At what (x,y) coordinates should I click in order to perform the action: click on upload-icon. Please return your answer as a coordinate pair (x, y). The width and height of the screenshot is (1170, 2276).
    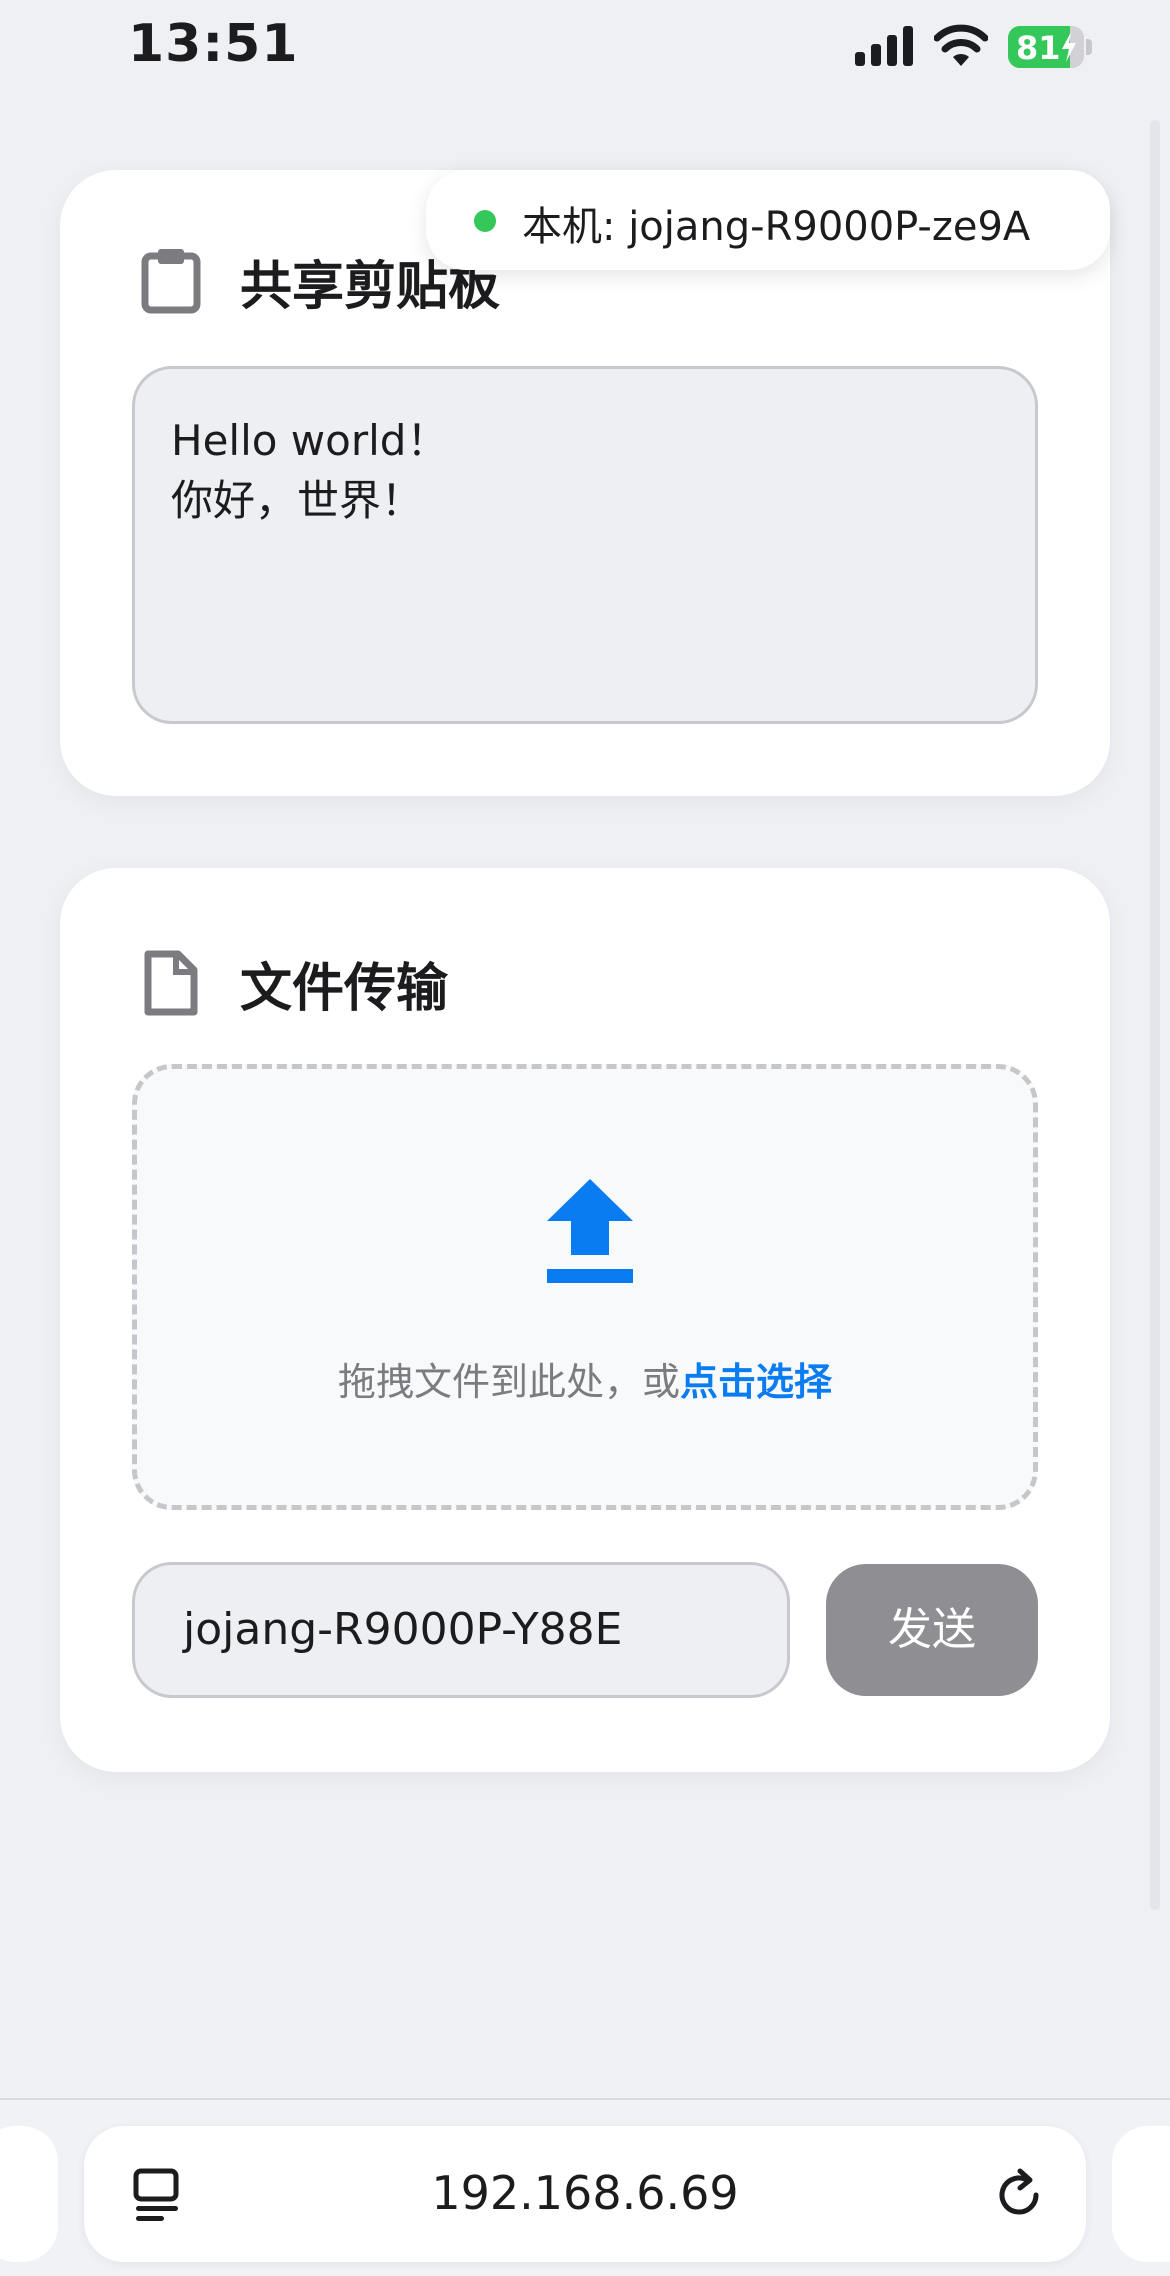
    Looking at the image, I should click on (590, 1231).